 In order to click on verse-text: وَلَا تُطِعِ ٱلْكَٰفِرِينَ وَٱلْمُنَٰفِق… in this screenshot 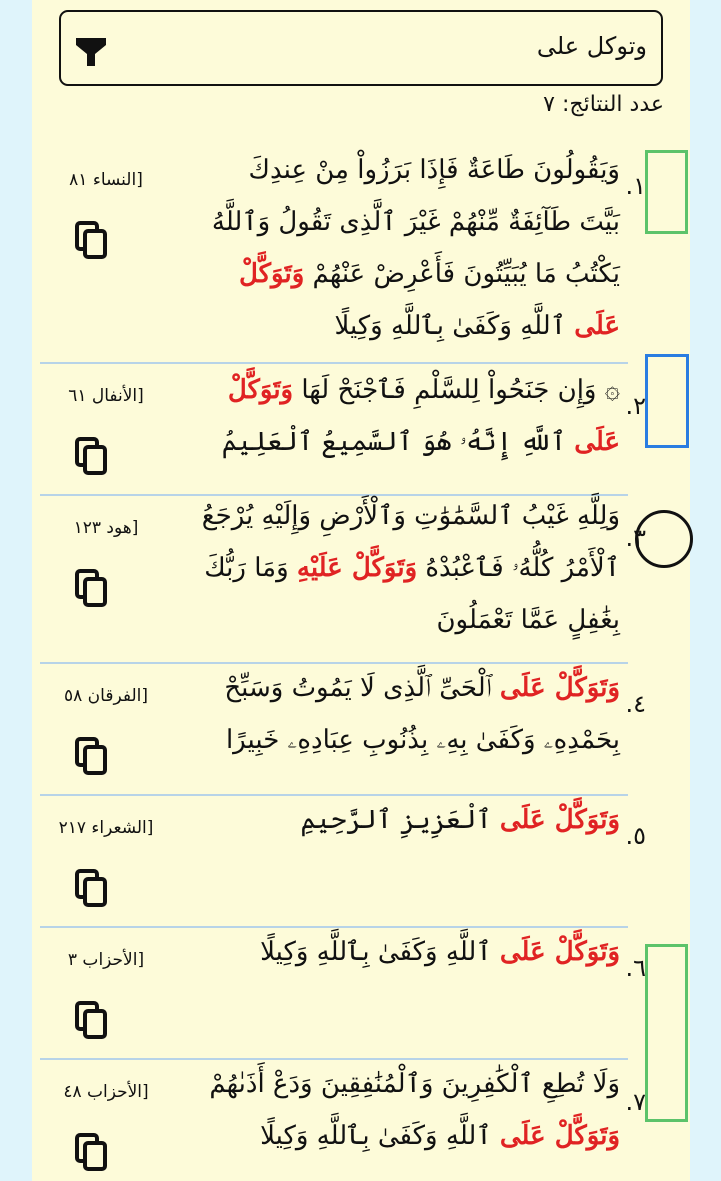, I will do `click(410, 1110)`.